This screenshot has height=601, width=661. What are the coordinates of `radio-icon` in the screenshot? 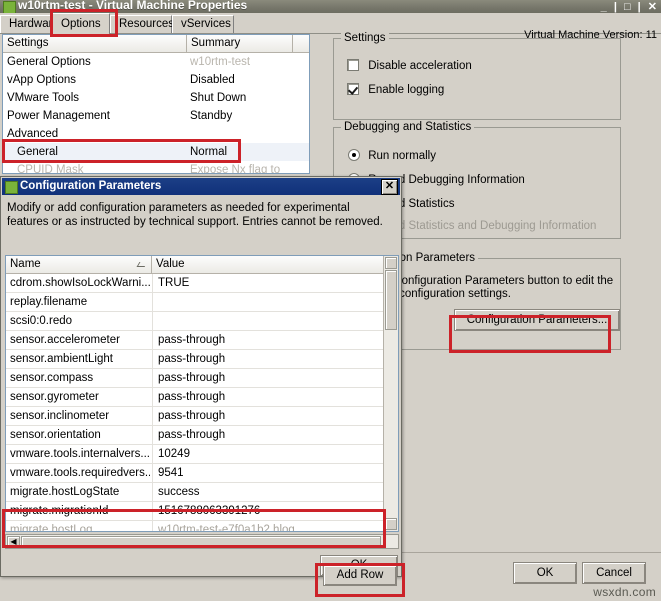 It's located at (354, 155).